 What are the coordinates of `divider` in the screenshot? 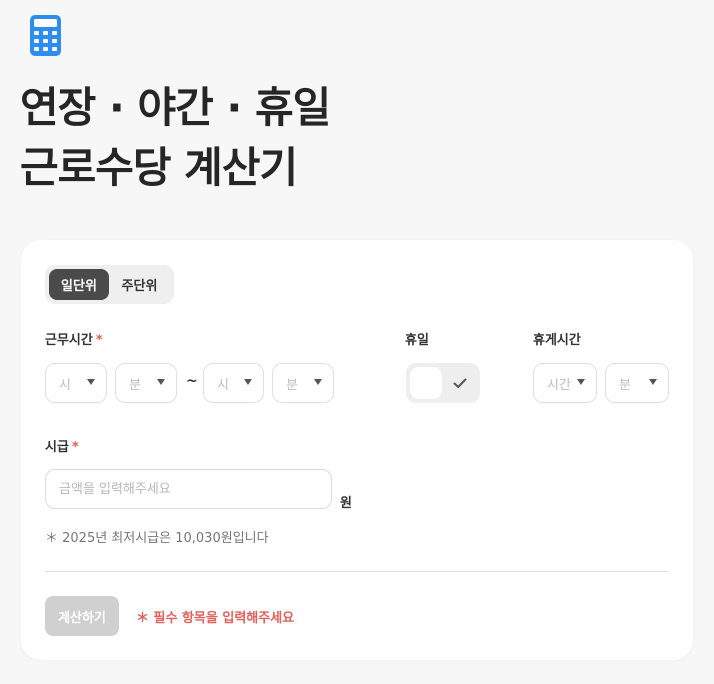 It's located at (357, 571).